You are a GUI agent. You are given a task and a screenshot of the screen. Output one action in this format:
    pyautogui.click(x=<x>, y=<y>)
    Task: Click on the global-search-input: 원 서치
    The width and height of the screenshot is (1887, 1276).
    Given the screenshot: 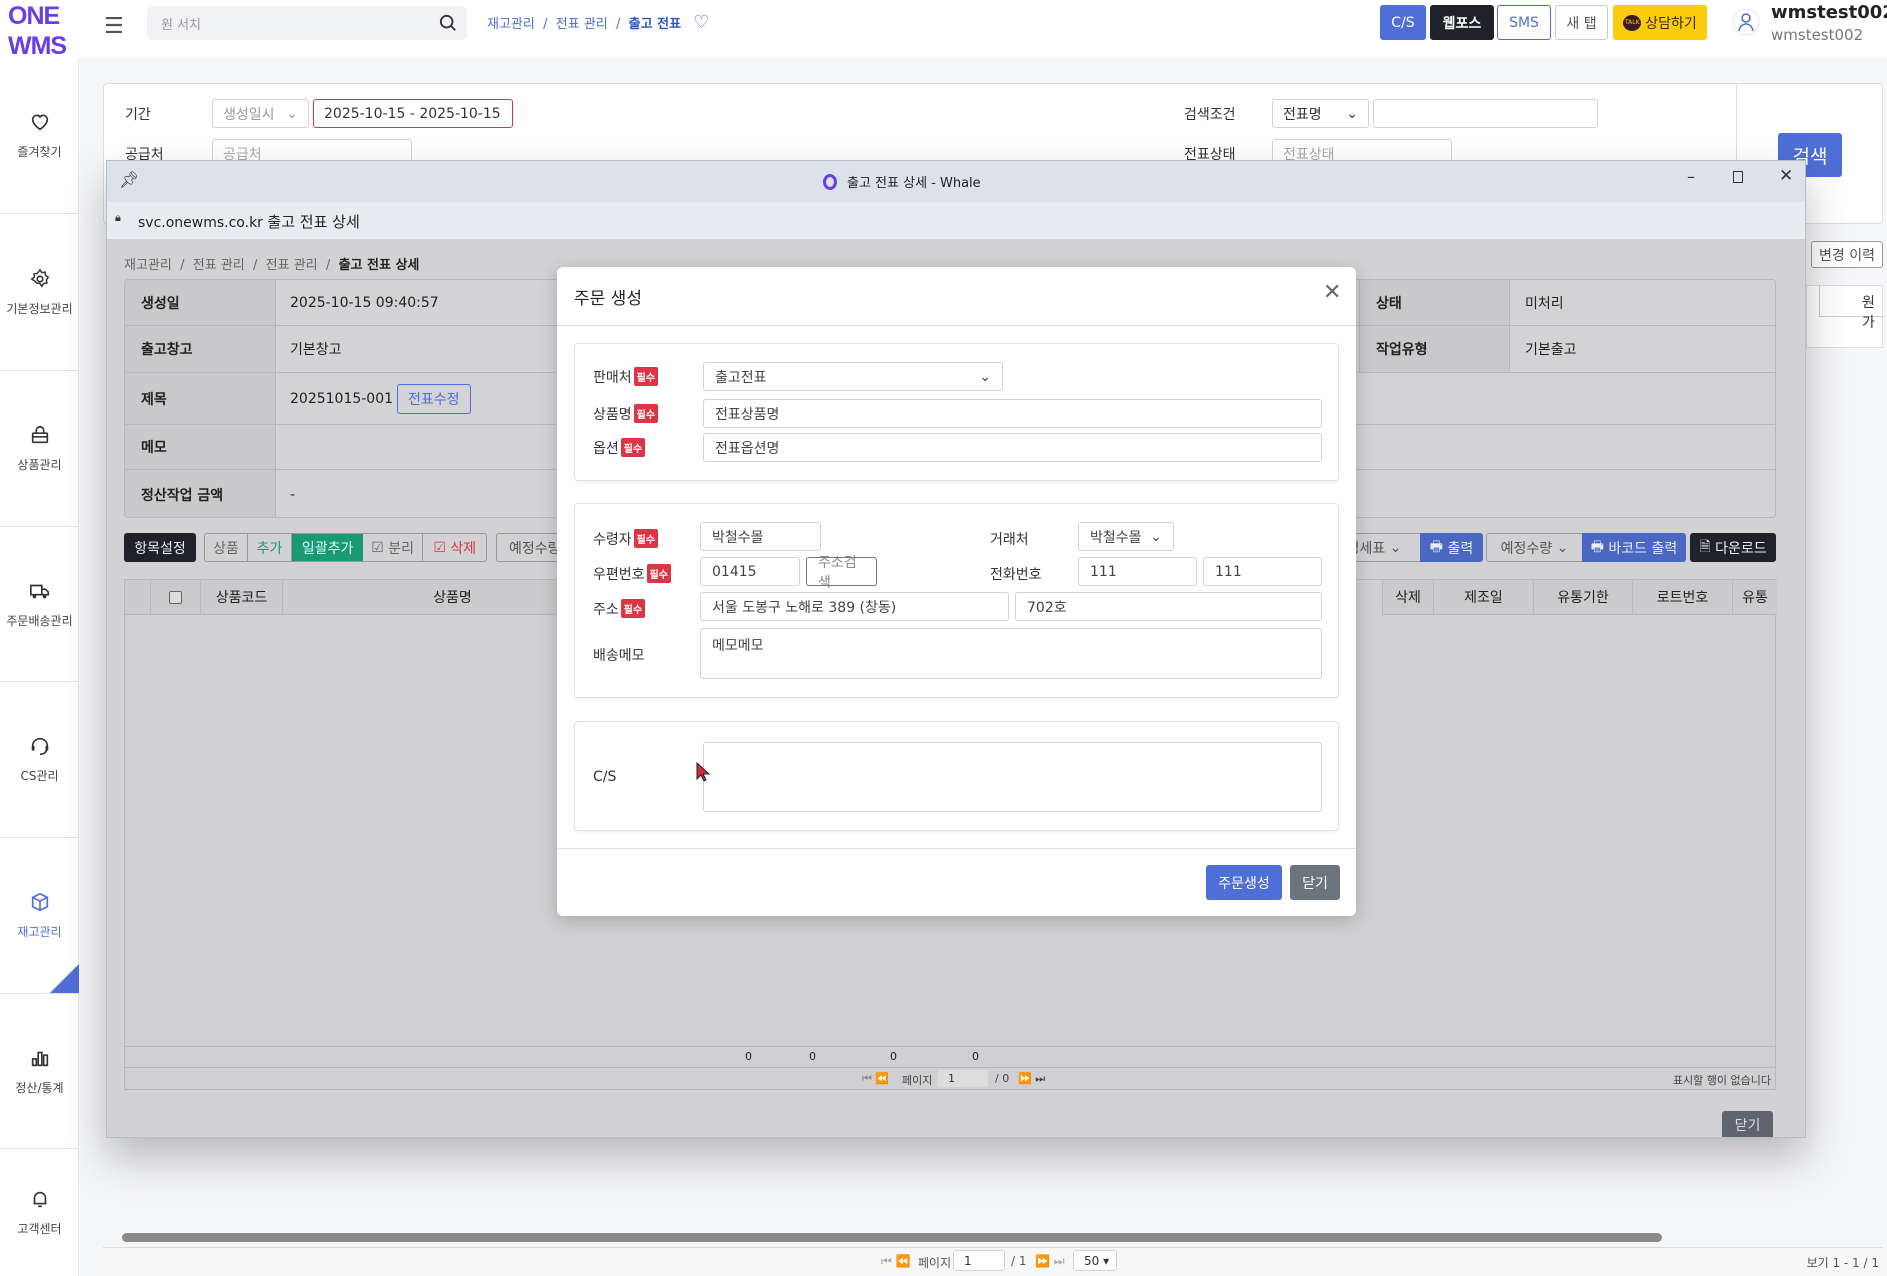 What is the action you would take?
    pyautogui.click(x=307, y=23)
    